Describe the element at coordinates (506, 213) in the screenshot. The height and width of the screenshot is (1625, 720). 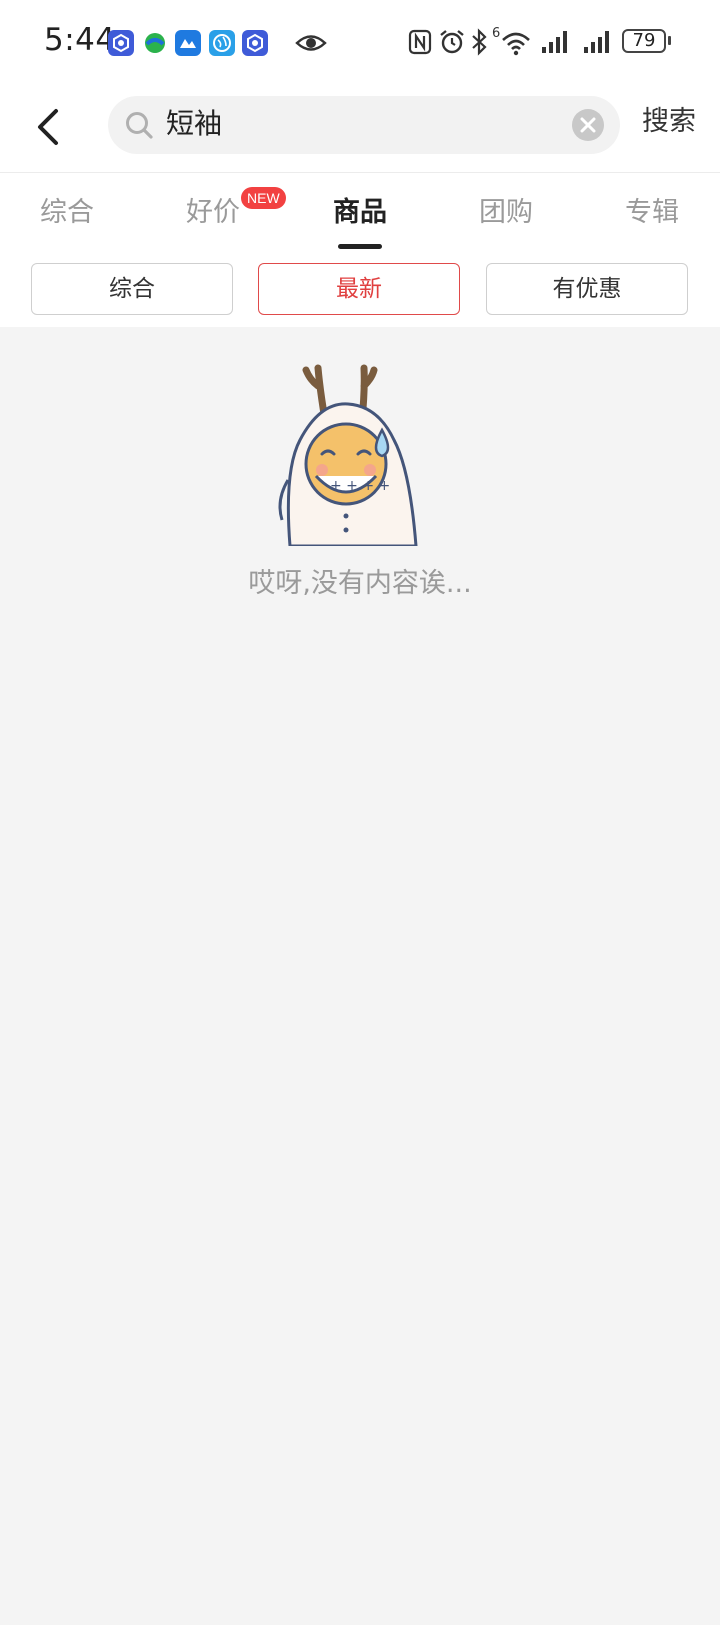
I see `tab-group-buy: 团购` at that location.